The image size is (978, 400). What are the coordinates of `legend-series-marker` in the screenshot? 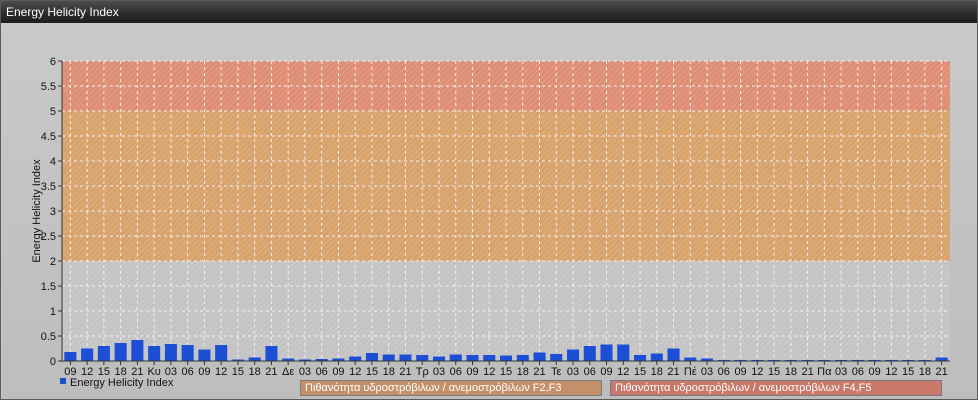 It's located at (63, 381).